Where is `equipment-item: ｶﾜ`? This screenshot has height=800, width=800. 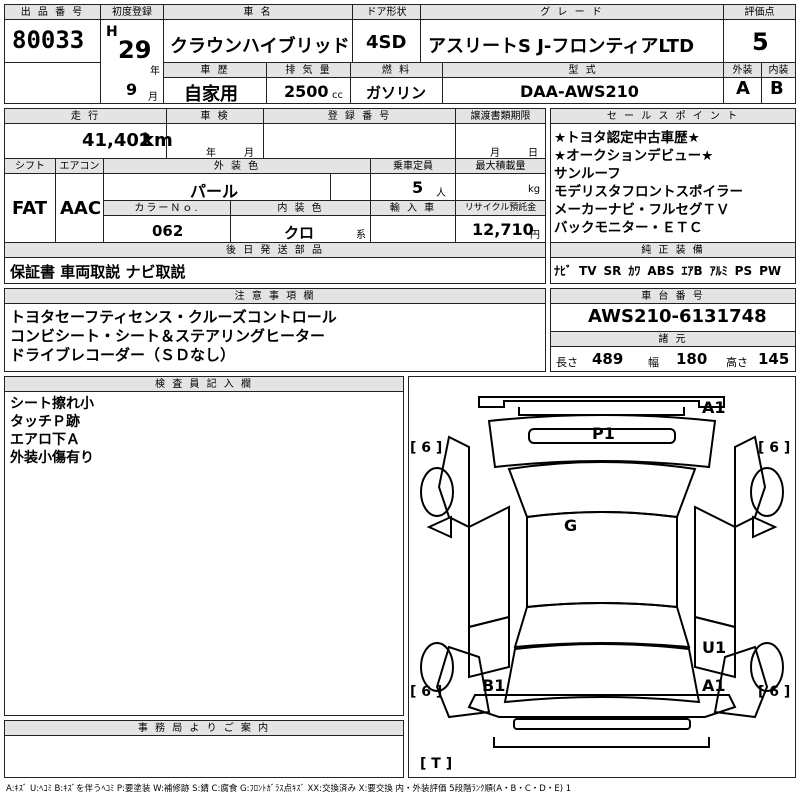
equipment-item: ｶﾜ is located at coordinates (634, 271).